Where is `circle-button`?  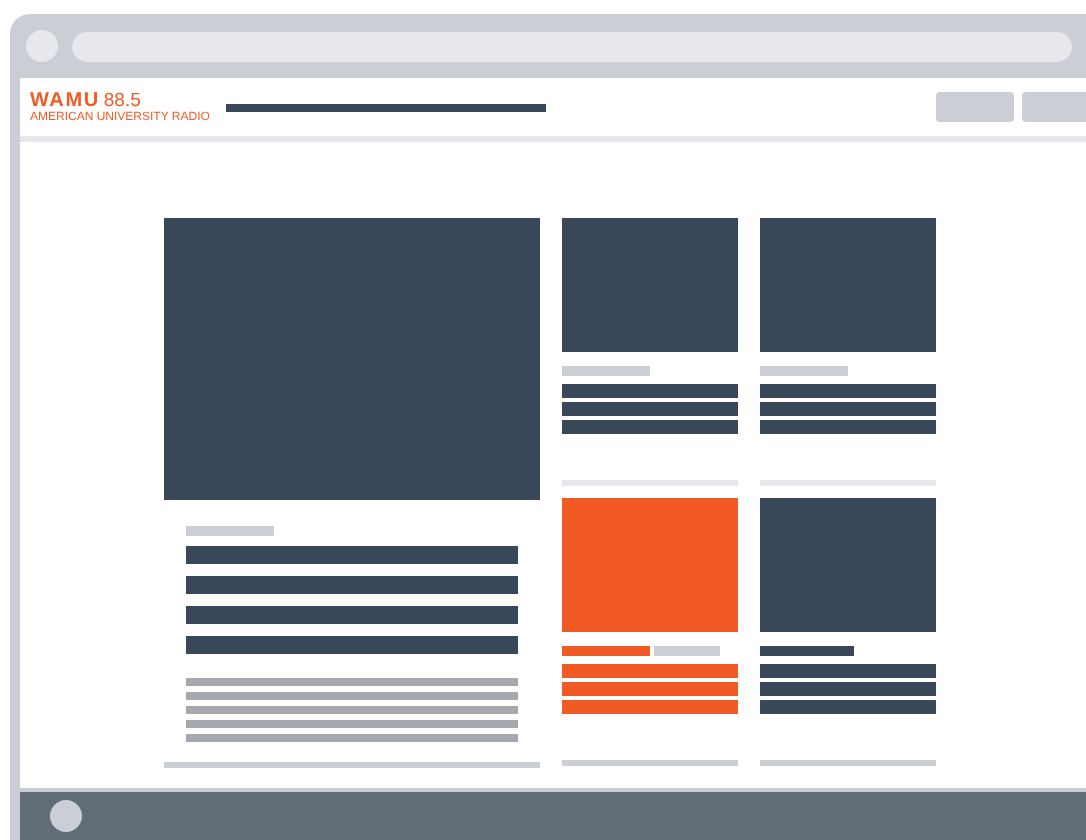 circle-button is located at coordinates (66, 816).